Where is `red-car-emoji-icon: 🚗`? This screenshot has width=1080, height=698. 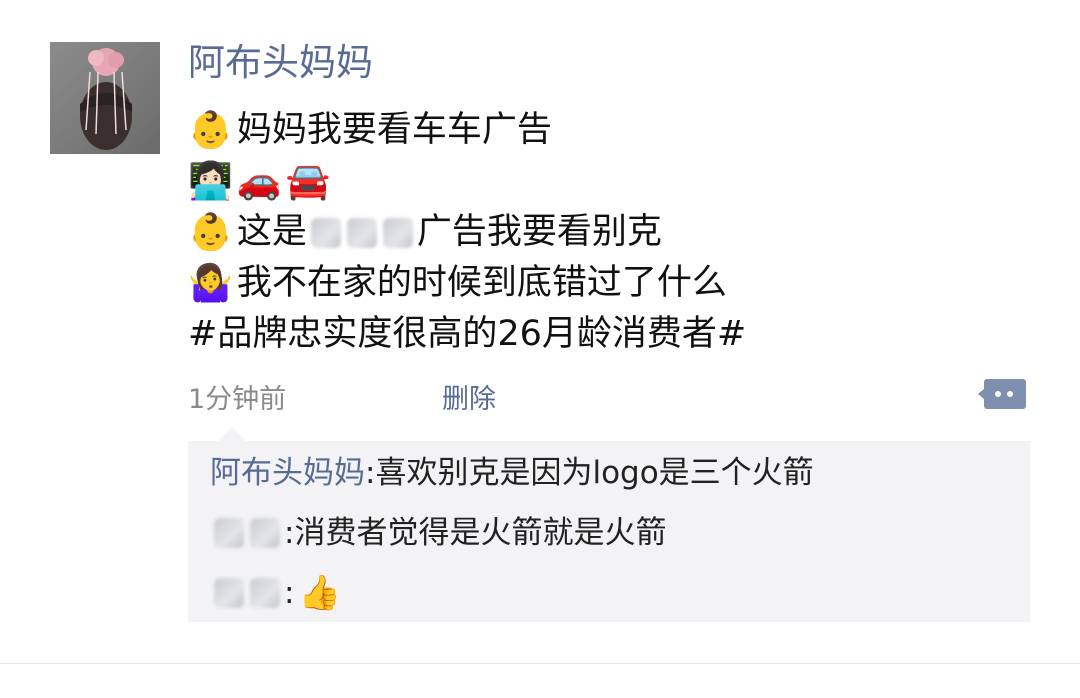 red-car-emoji-icon: 🚗 is located at coordinates (259, 181).